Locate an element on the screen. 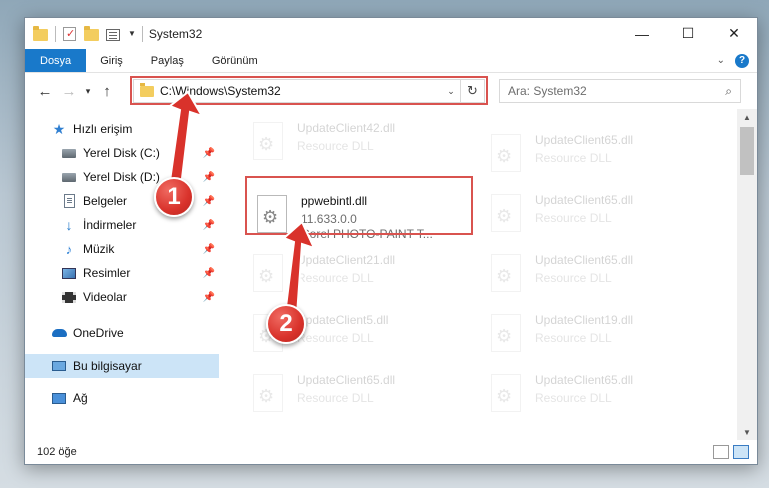 The height and width of the screenshot is (488, 769). step-badge-2: 2 is located at coordinates (286, 324).